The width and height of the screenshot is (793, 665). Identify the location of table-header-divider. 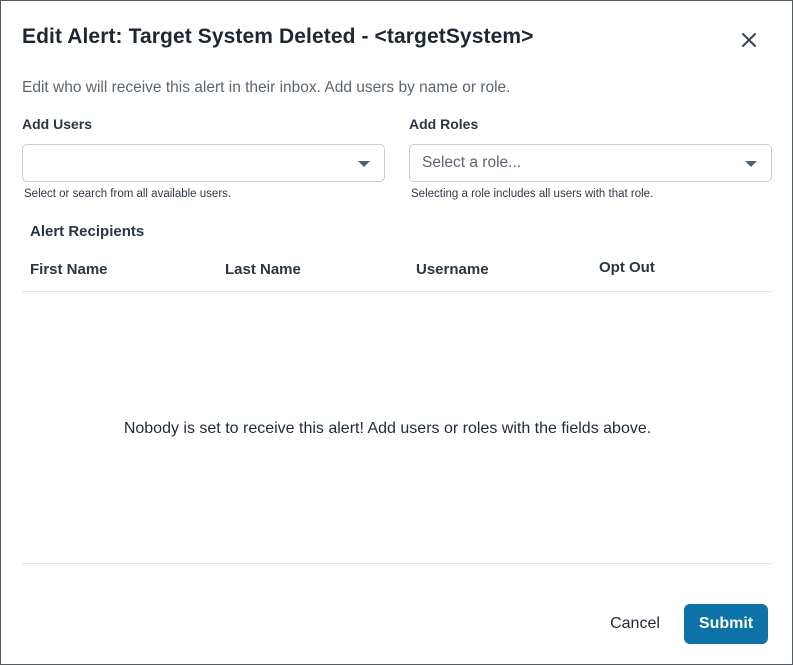
(397, 291).